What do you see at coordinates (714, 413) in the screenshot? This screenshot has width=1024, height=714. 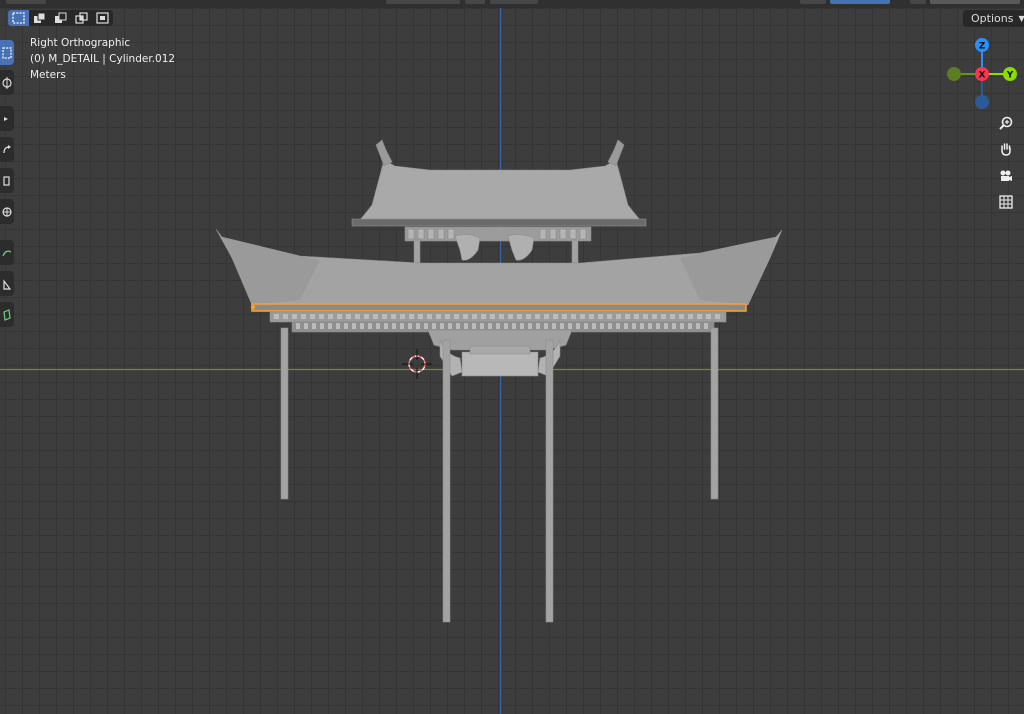 I see `column-outer-right` at bounding box center [714, 413].